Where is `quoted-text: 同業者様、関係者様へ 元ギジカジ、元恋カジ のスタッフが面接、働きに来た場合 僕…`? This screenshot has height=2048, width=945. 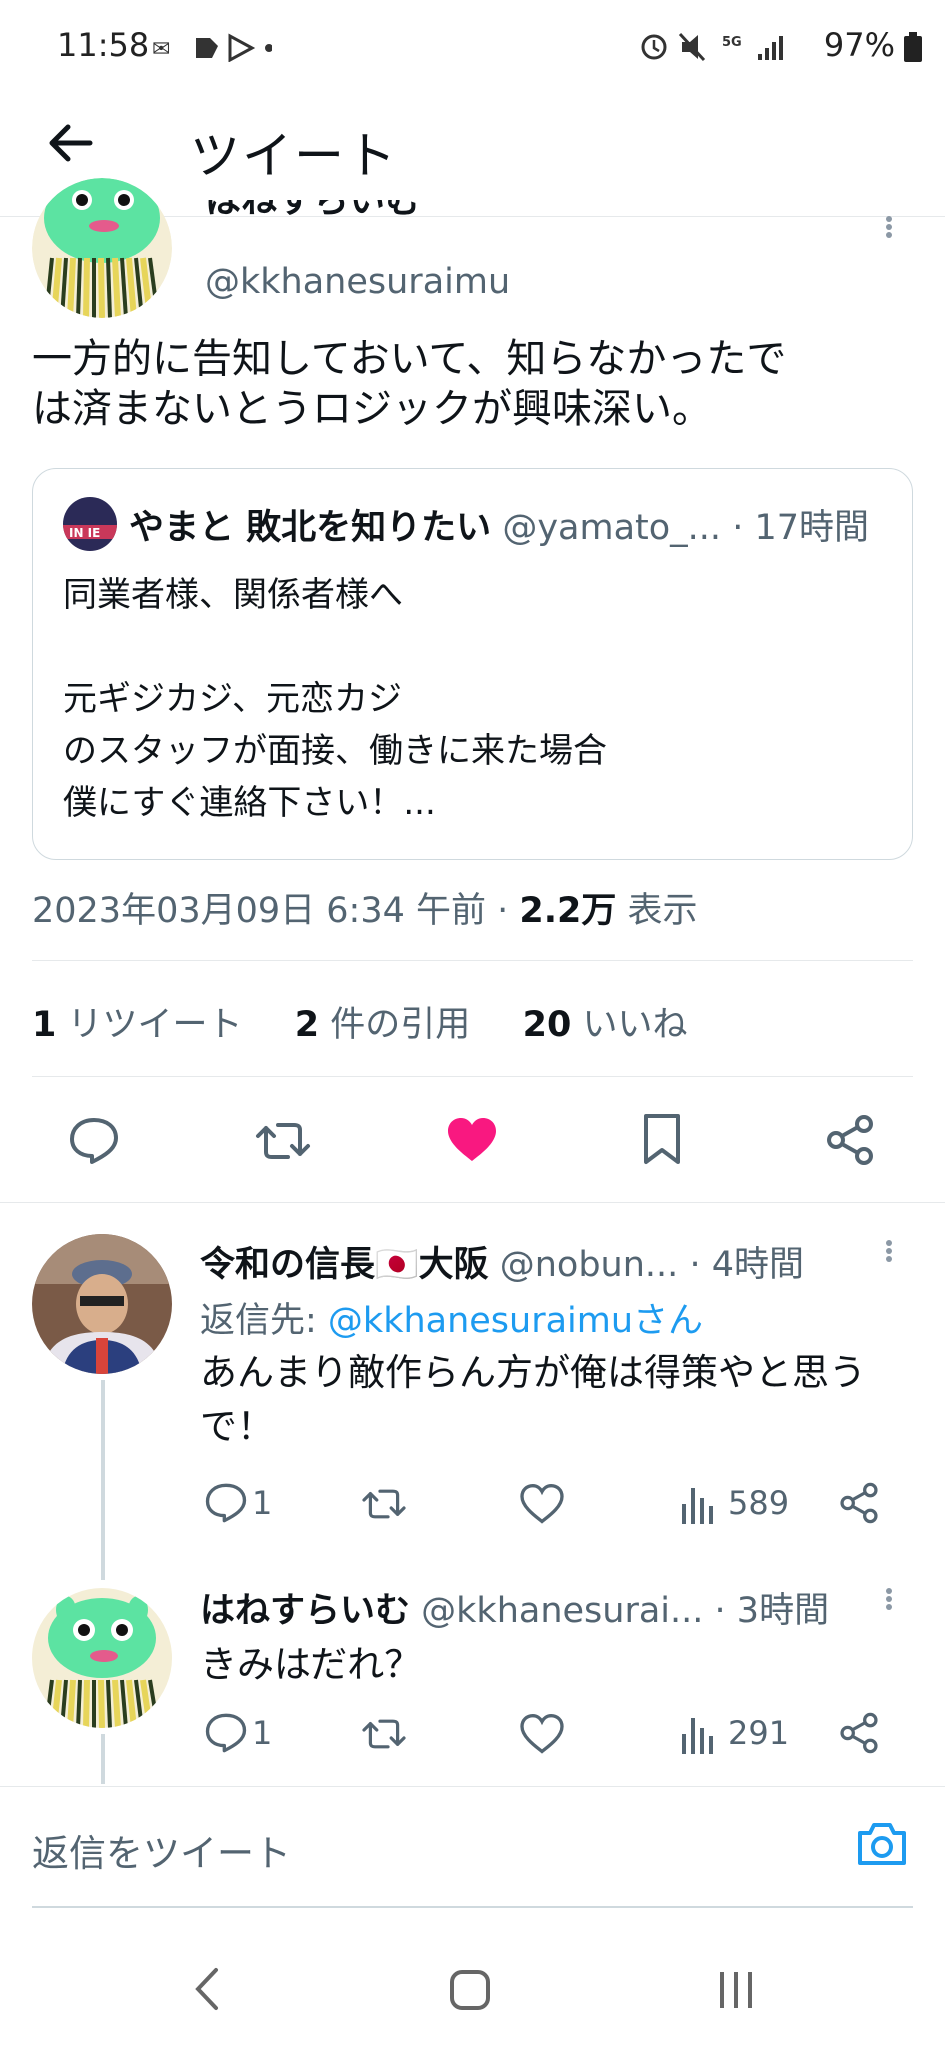 quoted-text: 同業者様、関係者様へ 元ギジカジ、元恋カジ のスタッフが面接、働きに来た場合 僕… is located at coordinates (335, 699).